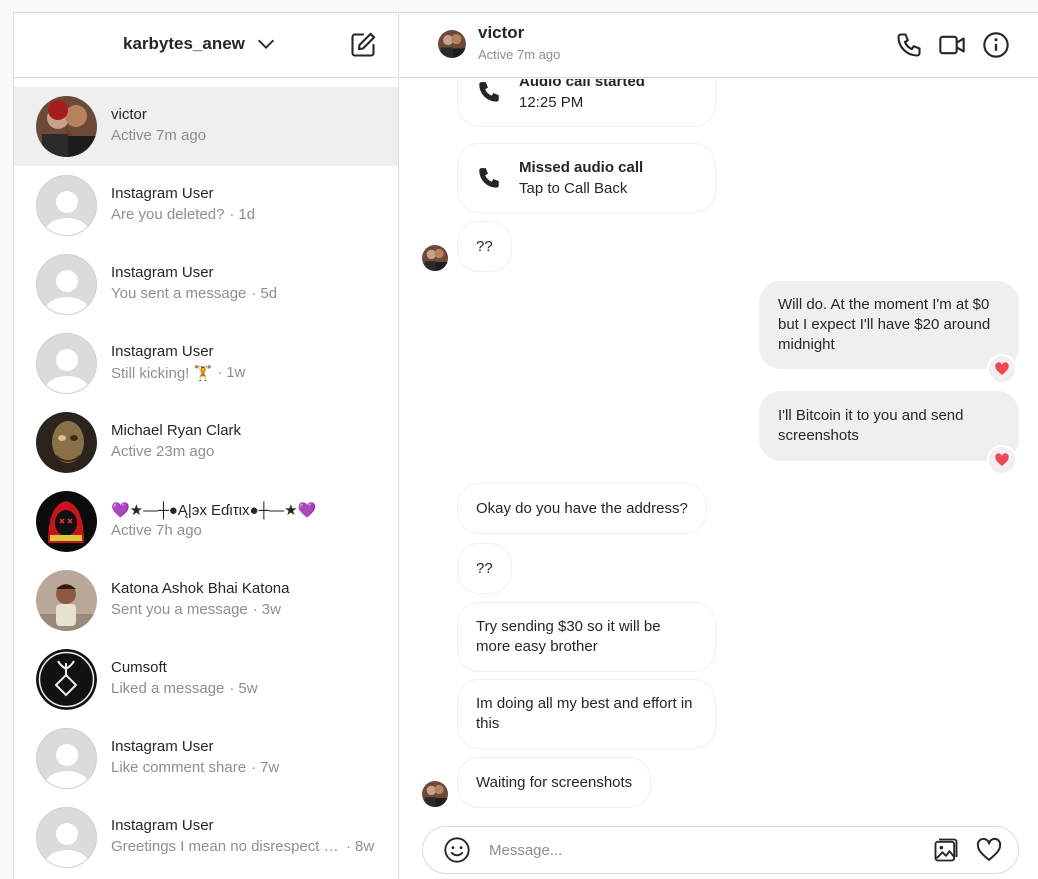 Image resolution: width=1038 pixels, height=879 pixels. What do you see at coordinates (586, 714) in the screenshot?
I see `message-bubble: Im doing all my best and effort in this` at bounding box center [586, 714].